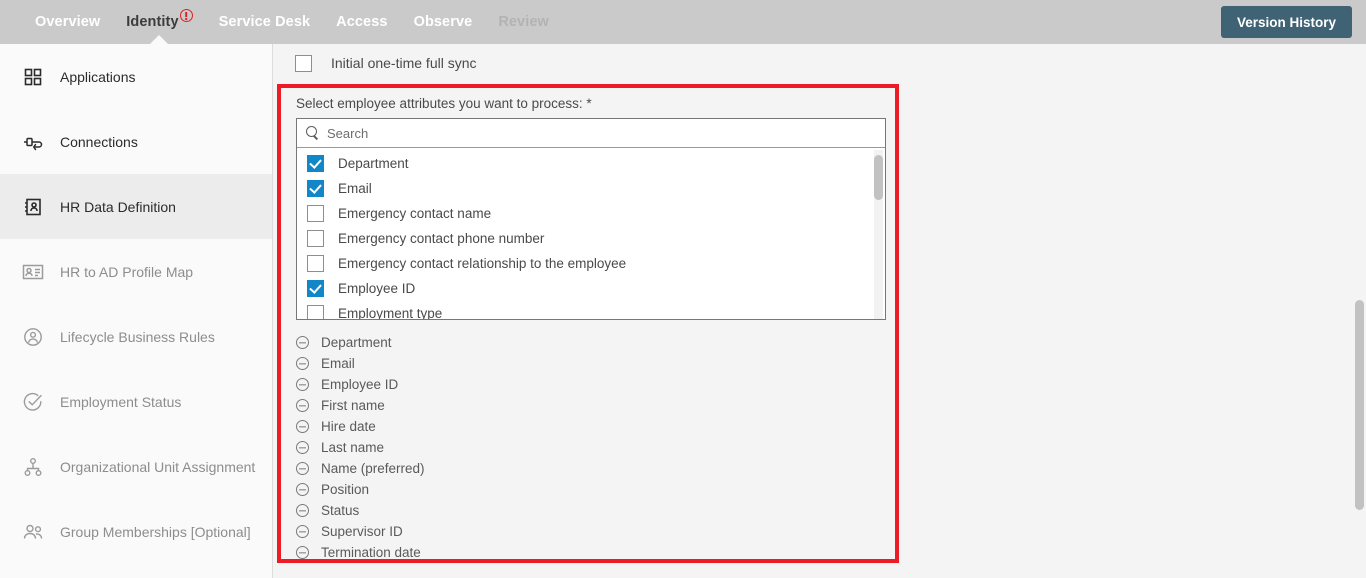 The image size is (1366, 578). What do you see at coordinates (404, 63) in the screenshot?
I see `initial-sync-label: Initial one-time full sync` at bounding box center [404, 63].